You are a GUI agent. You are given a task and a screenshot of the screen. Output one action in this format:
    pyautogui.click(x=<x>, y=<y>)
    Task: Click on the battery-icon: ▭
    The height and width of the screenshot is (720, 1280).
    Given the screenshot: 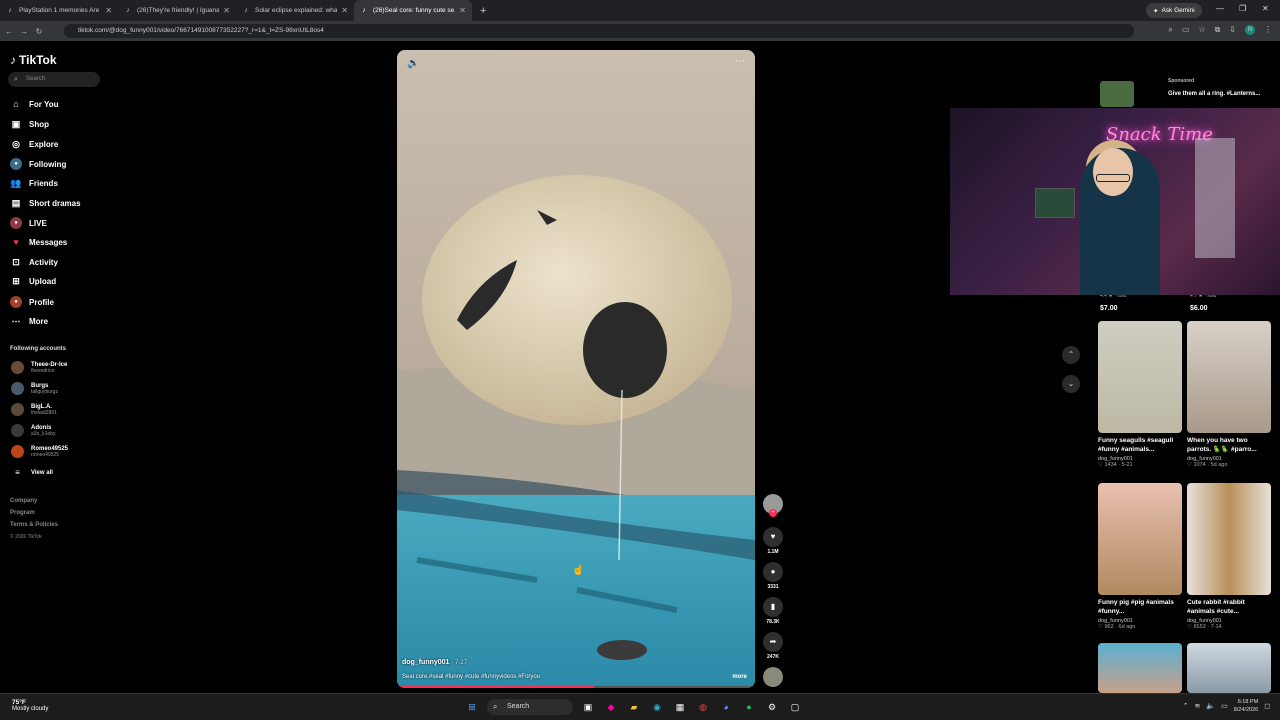 What is the action you would take?
    pyautogui.click(x=1224, y=706)
    